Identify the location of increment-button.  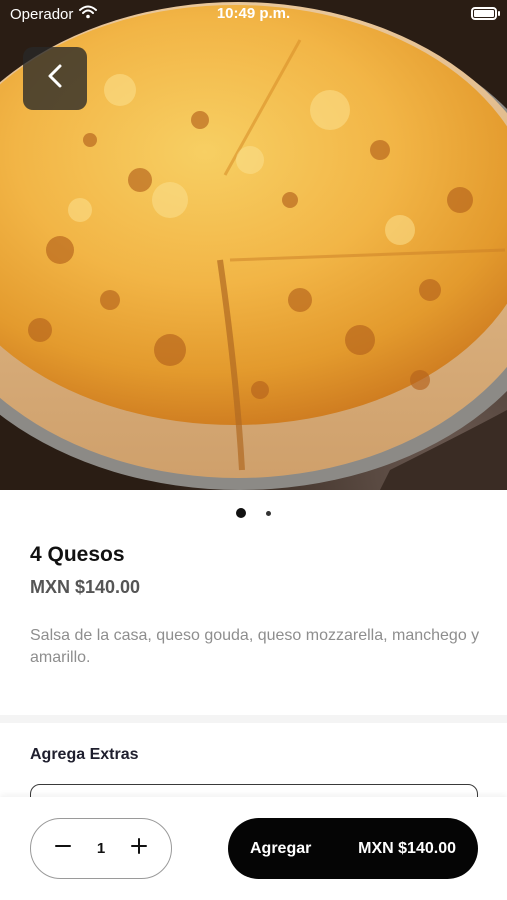
(139, 849).